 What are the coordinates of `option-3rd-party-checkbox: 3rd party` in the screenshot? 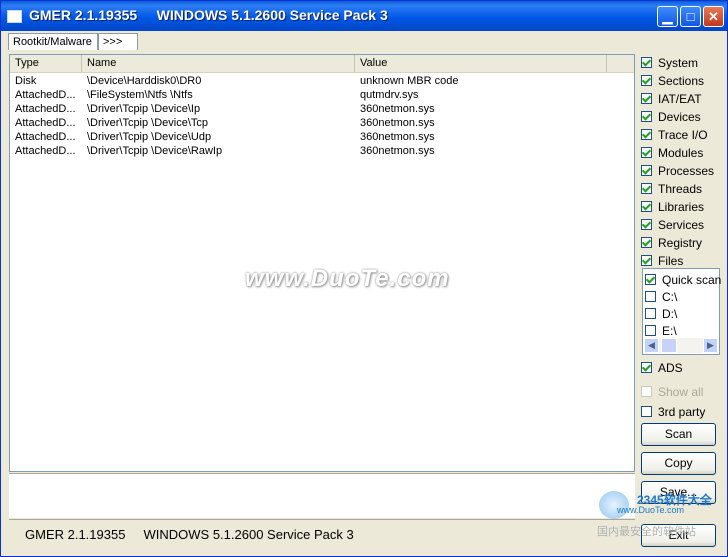 It's located at (673, 412).